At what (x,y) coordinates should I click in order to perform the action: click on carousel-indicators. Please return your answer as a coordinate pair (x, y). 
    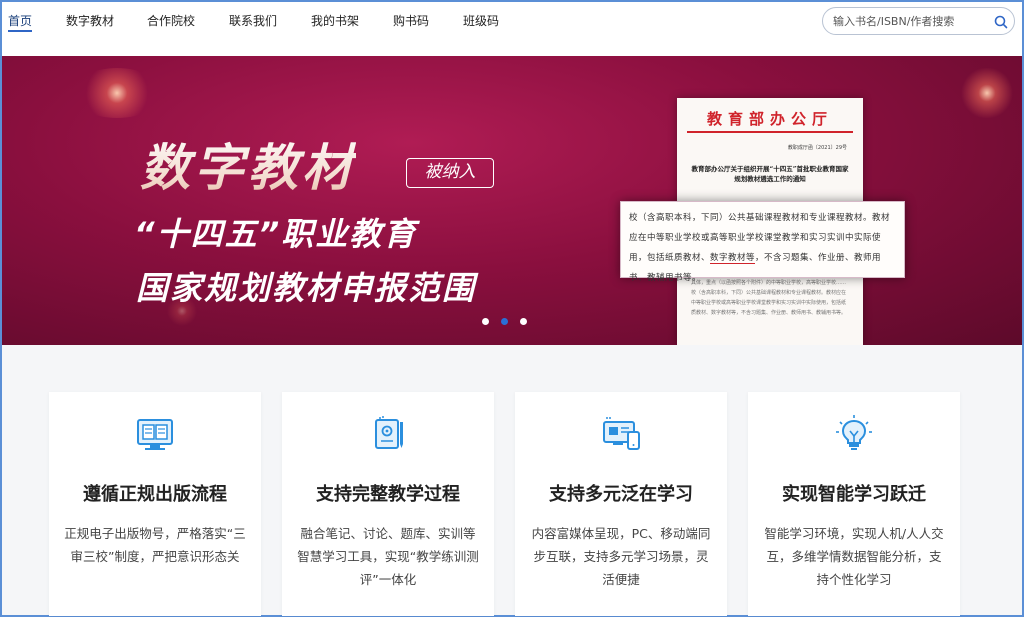
    Looking at the image, I should click on (505, 323).